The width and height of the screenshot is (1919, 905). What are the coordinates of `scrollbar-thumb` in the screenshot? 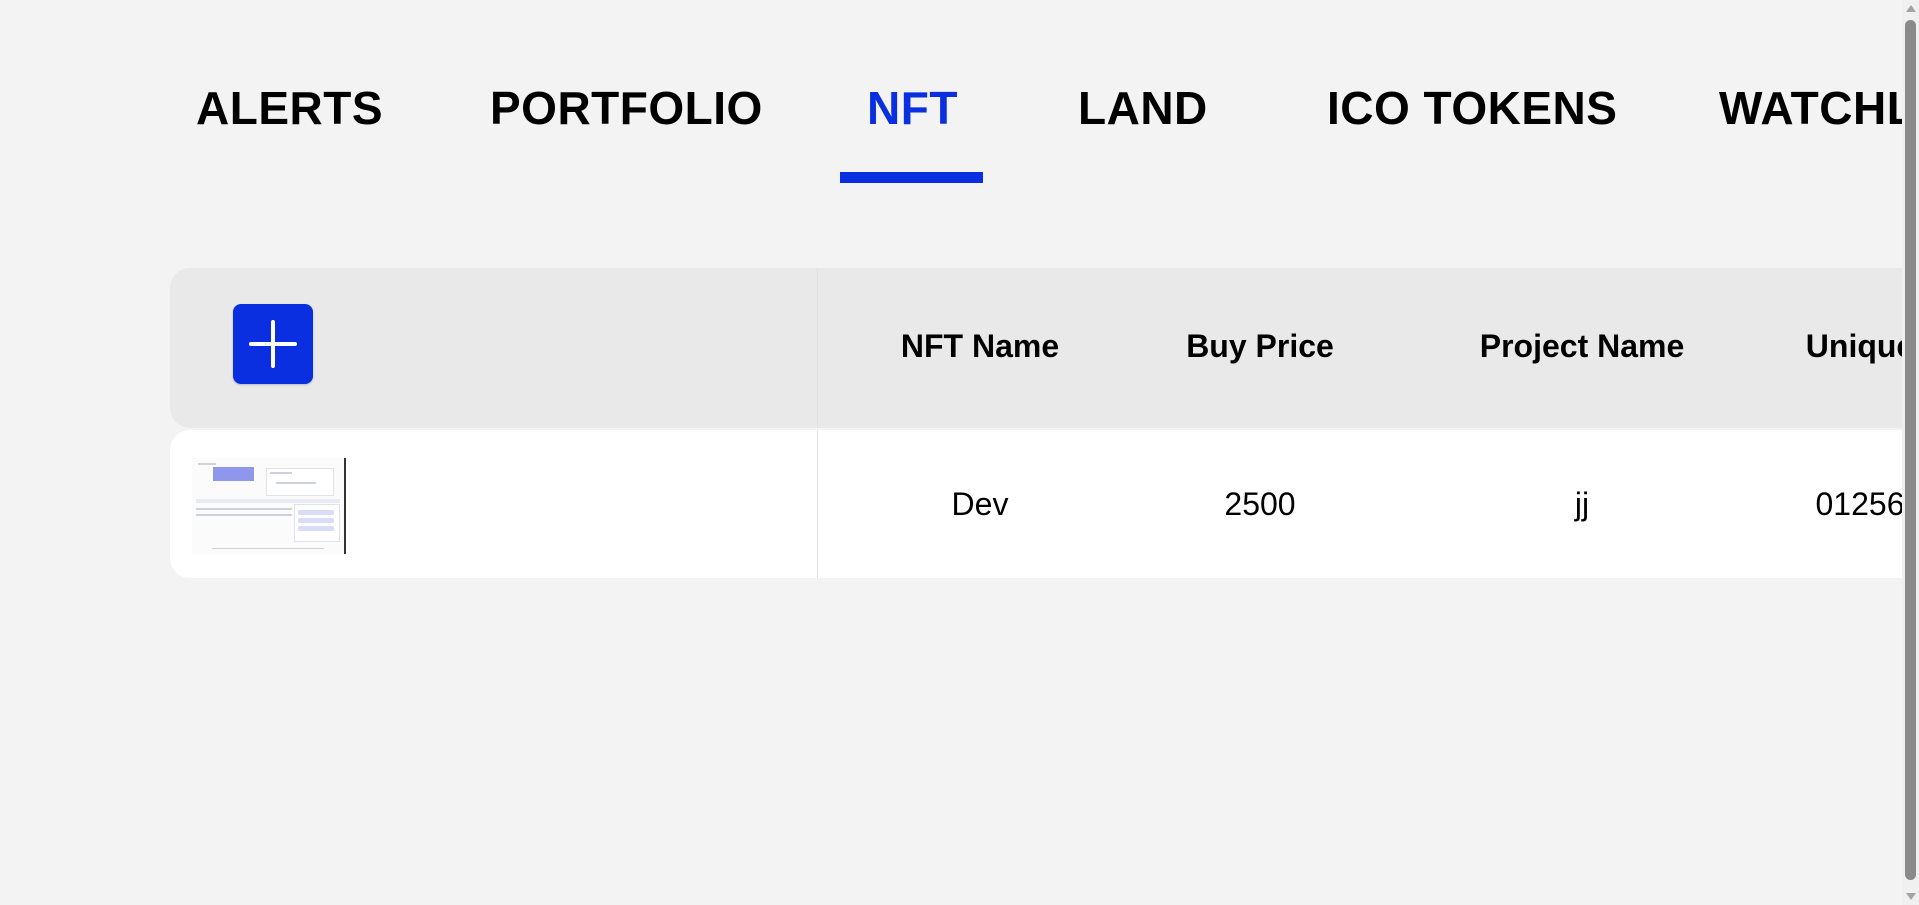 It's located at (1910, 450).